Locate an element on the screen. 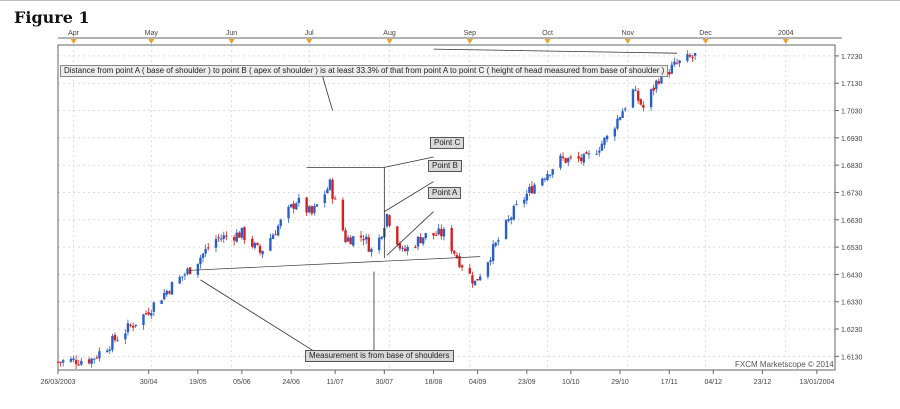  y-tick-label: 1.7030 is located at coordinates (852, 112).